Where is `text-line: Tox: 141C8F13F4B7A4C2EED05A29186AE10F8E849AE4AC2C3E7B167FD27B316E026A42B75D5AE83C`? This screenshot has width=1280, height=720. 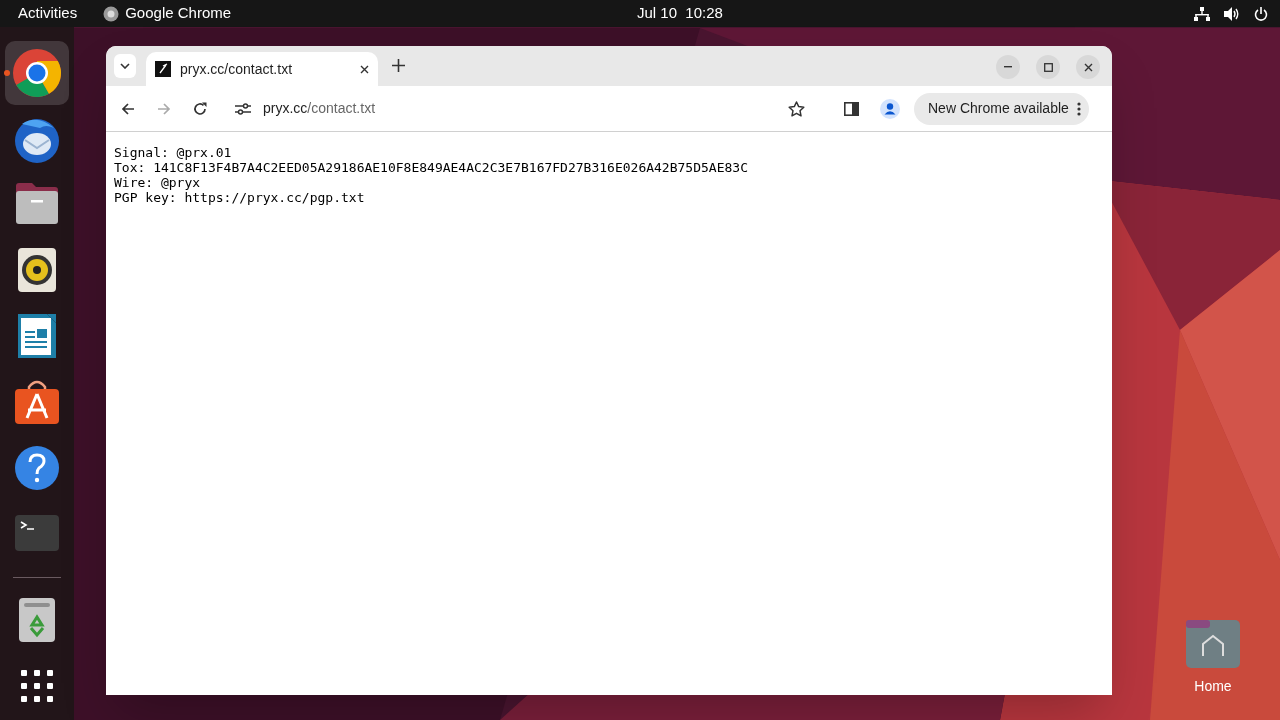
text-line: Tox: 141C8F13F4B7A4C2EED05A29186AE10F8E849AE4AC2C3E7B167FD27B316E026A42B75D5AE83C is located at coordinates (431, 167).